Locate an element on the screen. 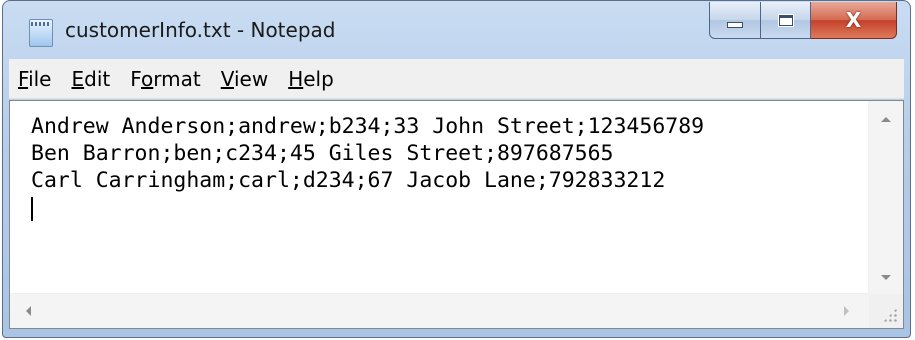 The height and width of the screenshot is (340, 915). close-icon: X is located at coordinates (853, 20).